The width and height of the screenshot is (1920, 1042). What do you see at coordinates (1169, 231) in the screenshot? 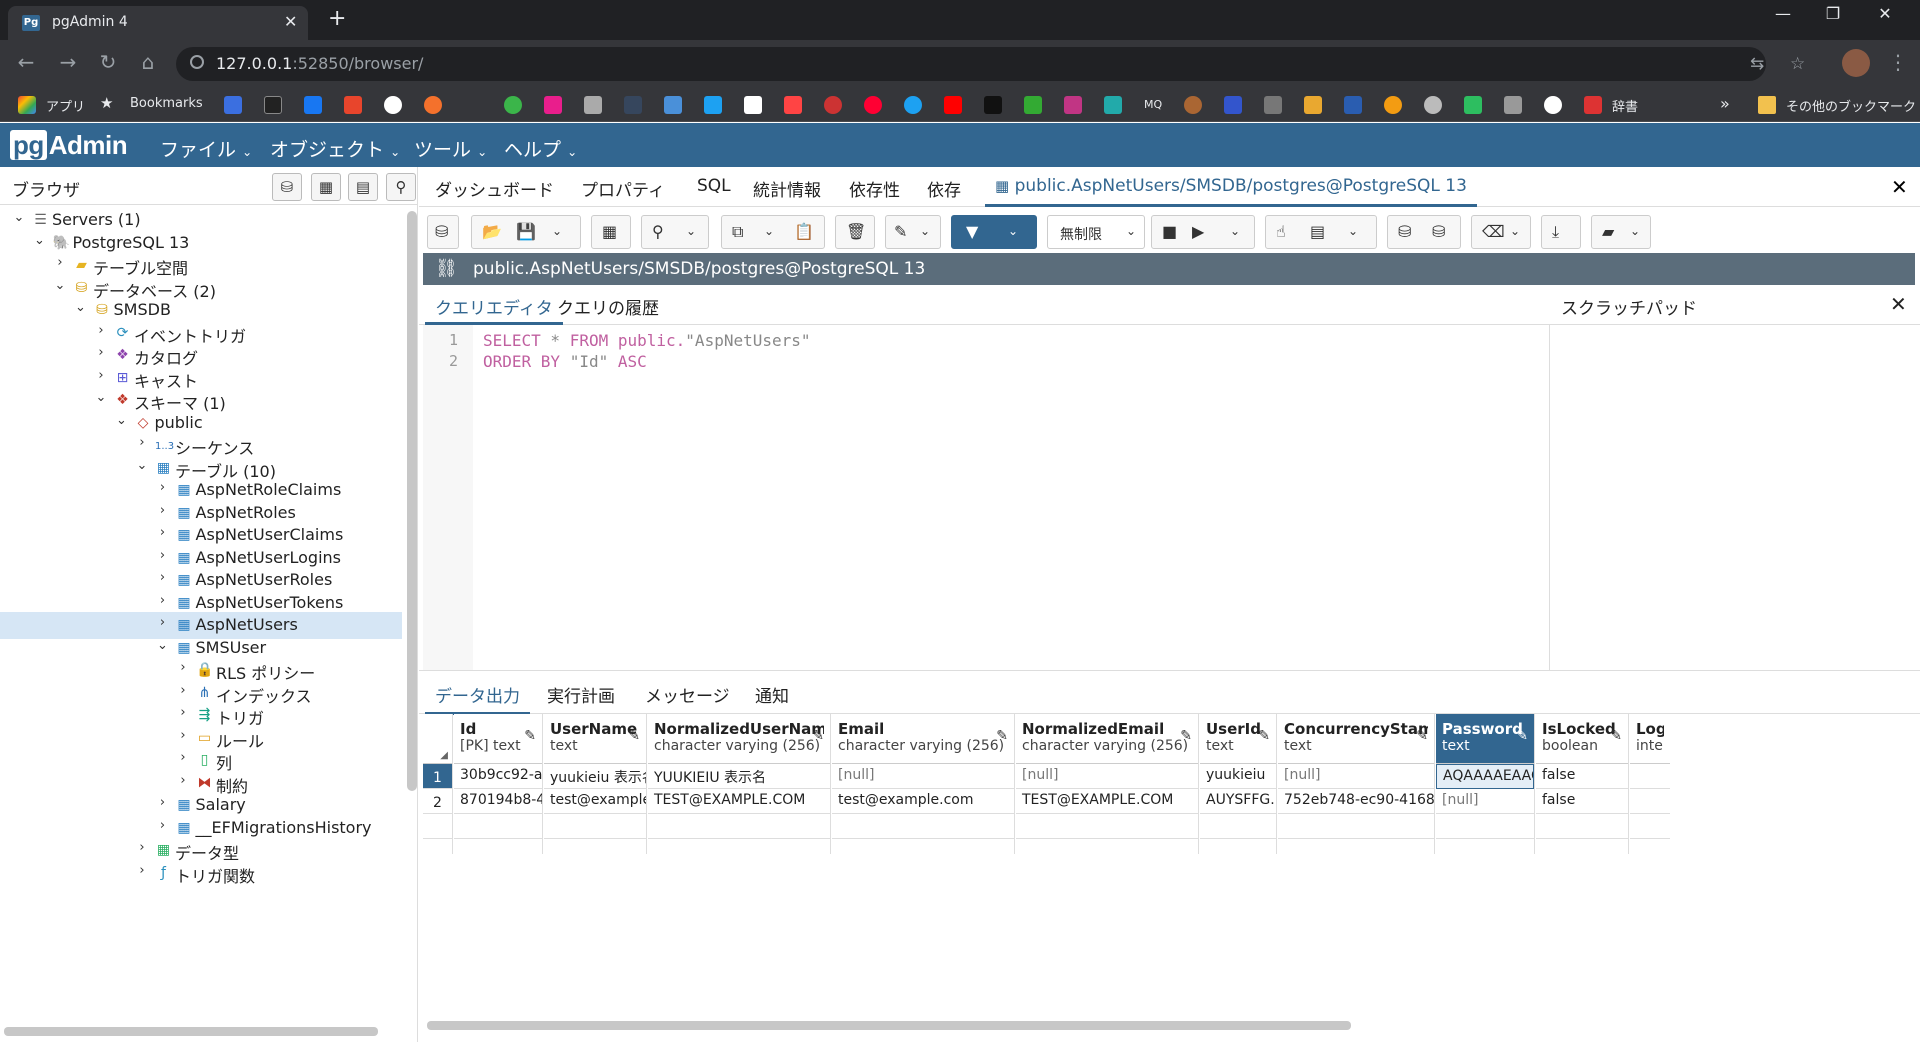
I see `stop-icon: ■` at bounding box center [1169, 231].